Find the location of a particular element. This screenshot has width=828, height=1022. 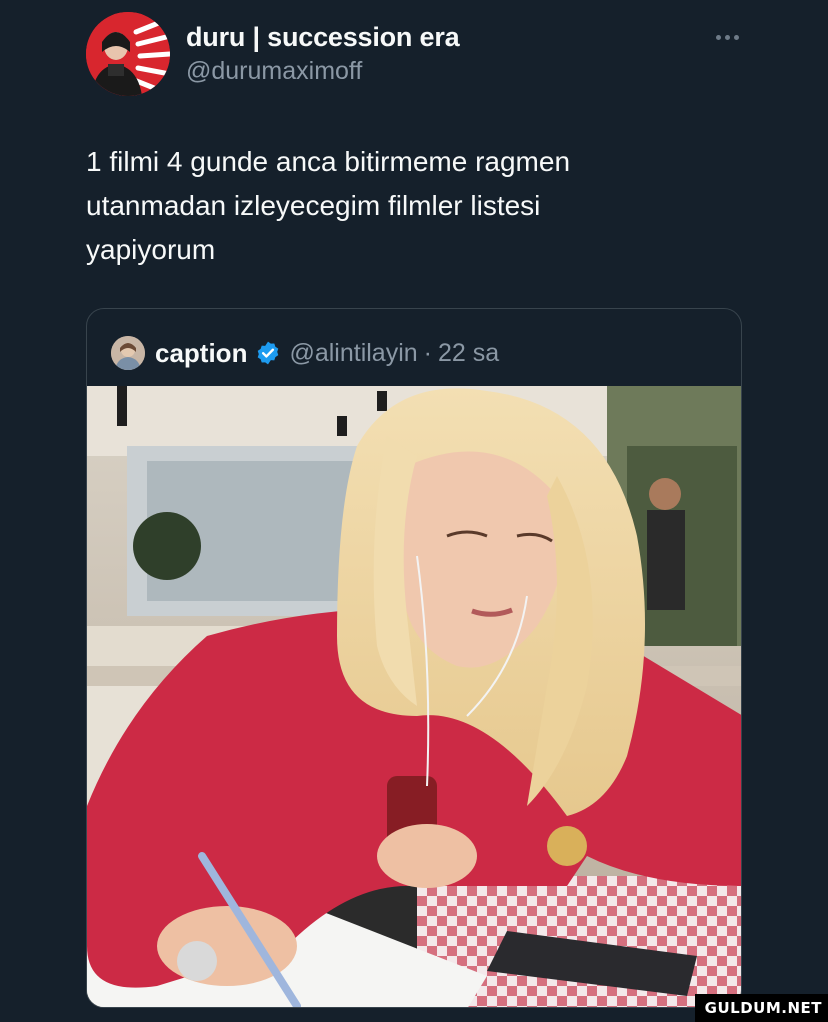

tweet-text-line: yapiyorum is located at coordinates (151, 249).